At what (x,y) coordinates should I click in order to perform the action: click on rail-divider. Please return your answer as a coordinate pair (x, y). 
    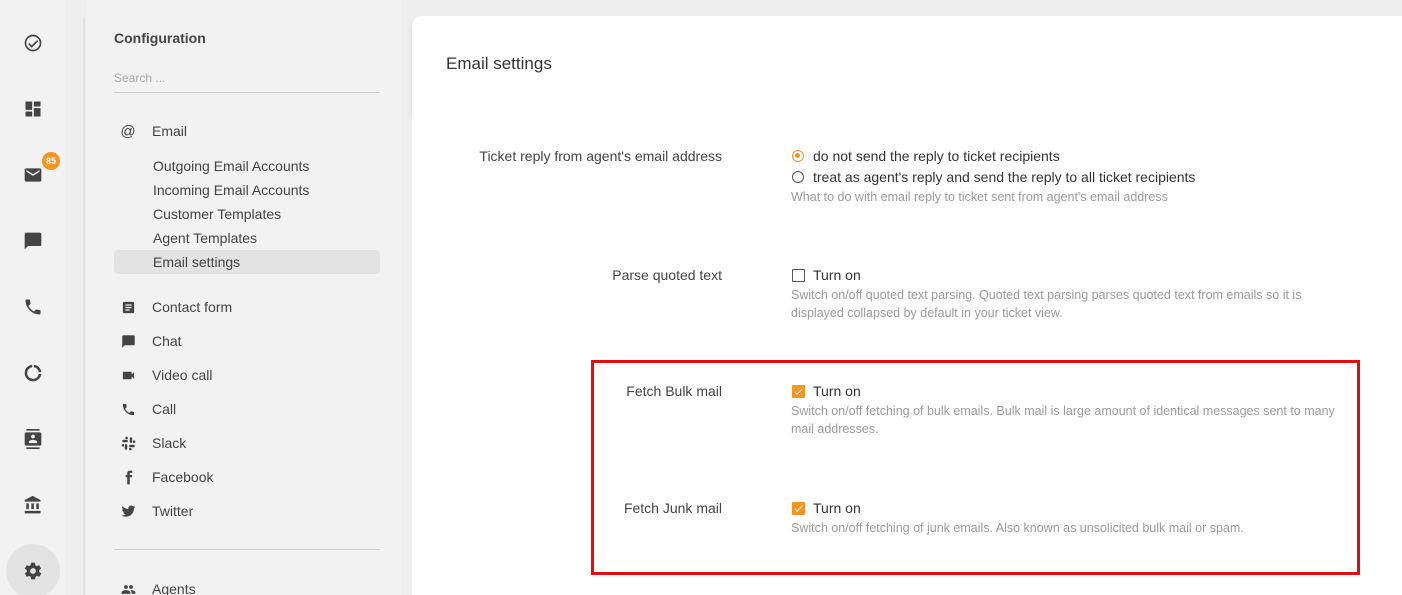
    Looking at the image, I should click on (84, 306).